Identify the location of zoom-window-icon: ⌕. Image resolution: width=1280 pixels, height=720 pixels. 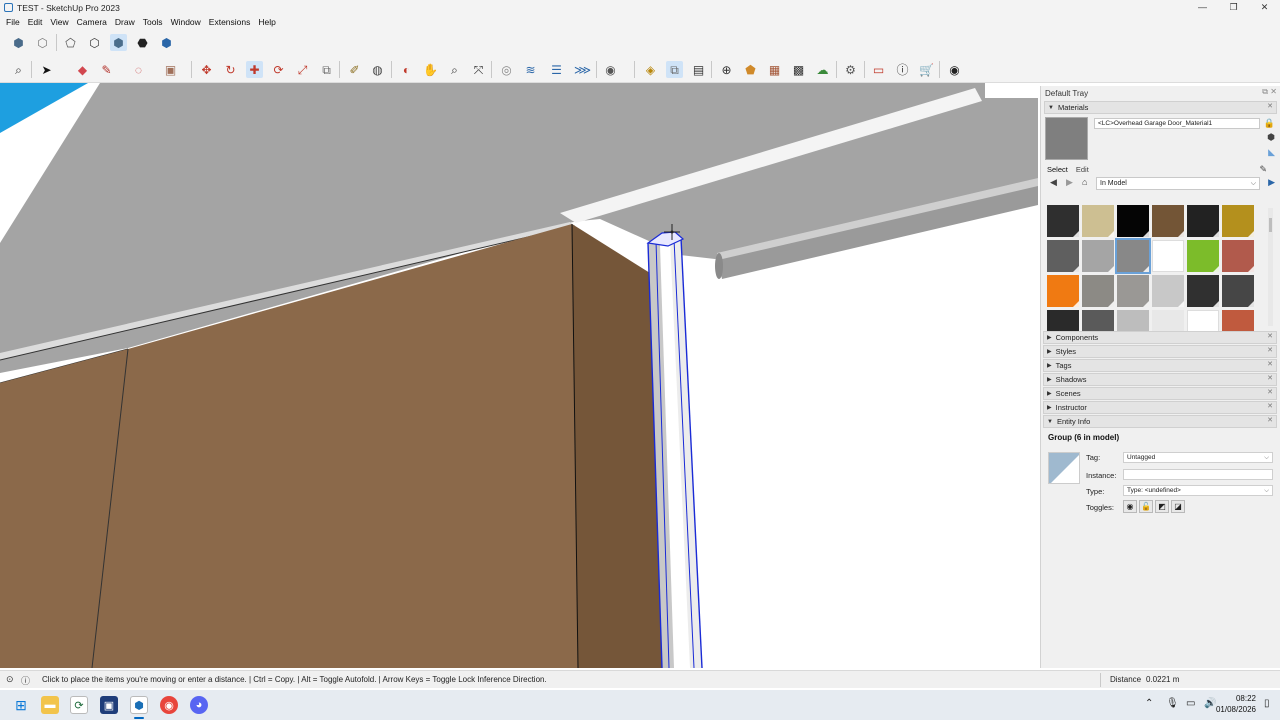
(454, 69).